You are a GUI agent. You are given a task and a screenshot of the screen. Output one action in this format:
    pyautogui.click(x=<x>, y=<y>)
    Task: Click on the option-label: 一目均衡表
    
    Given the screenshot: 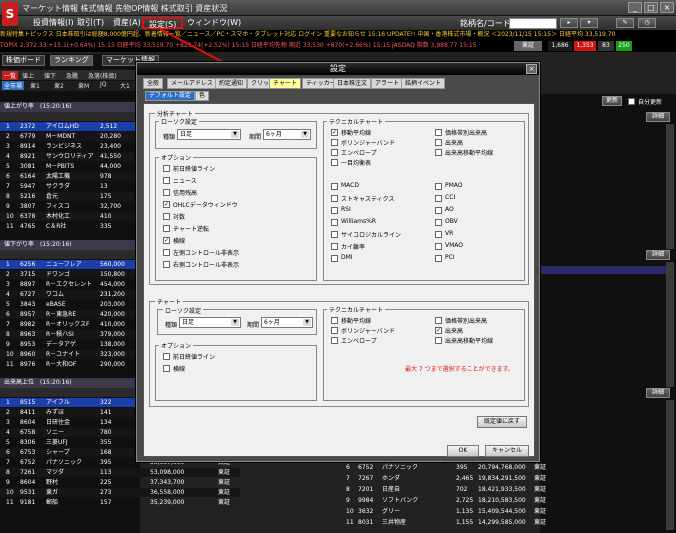 What is the action you would take?
    pyautogui.click(x=356, y=163)
    